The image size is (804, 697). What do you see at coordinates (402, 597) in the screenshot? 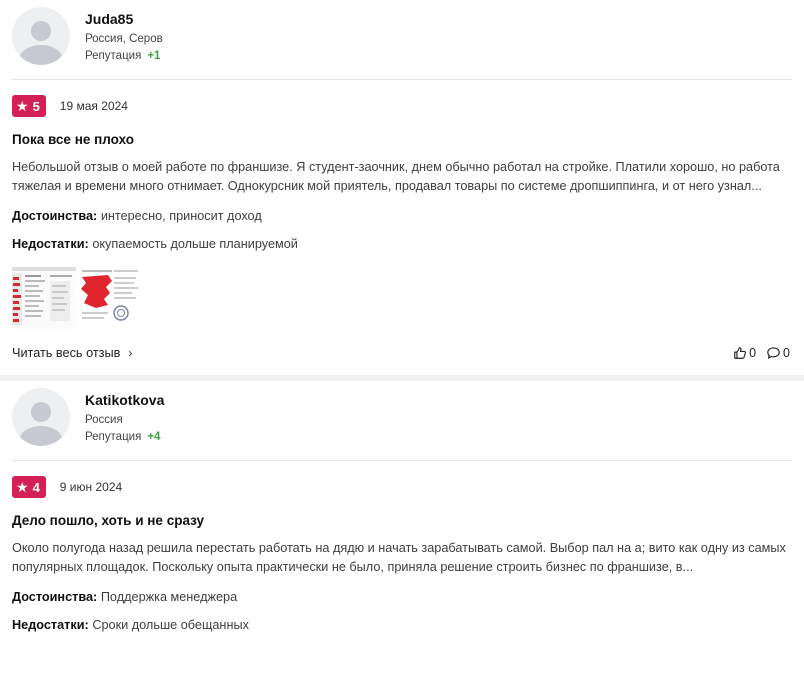
I see `review-pros: Достоинства: Поддержка менеджера` at bounding box center [402, 597].